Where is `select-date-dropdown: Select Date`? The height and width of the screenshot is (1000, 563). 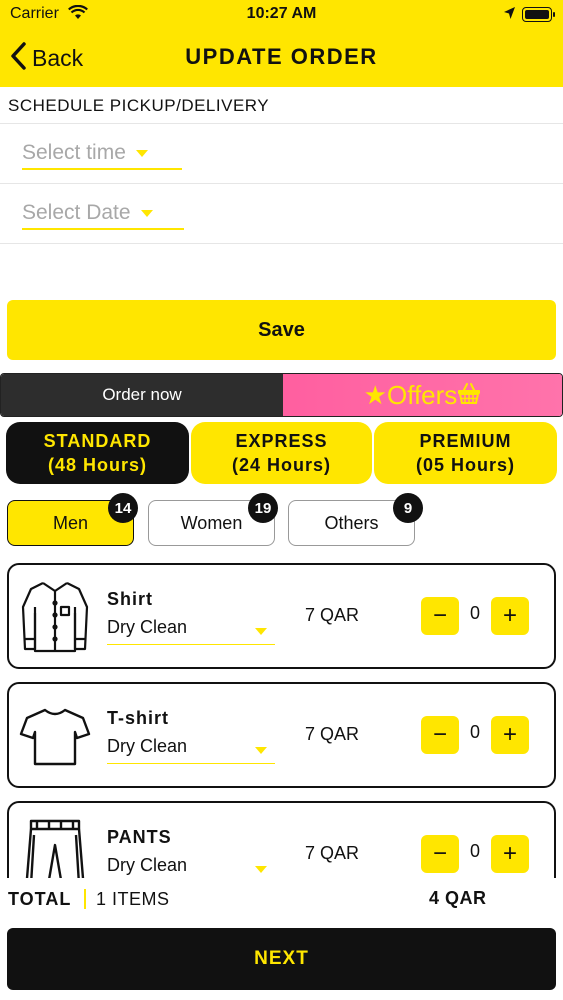 select-date-dropdown: Select Date is located at coordinates (103, 214).